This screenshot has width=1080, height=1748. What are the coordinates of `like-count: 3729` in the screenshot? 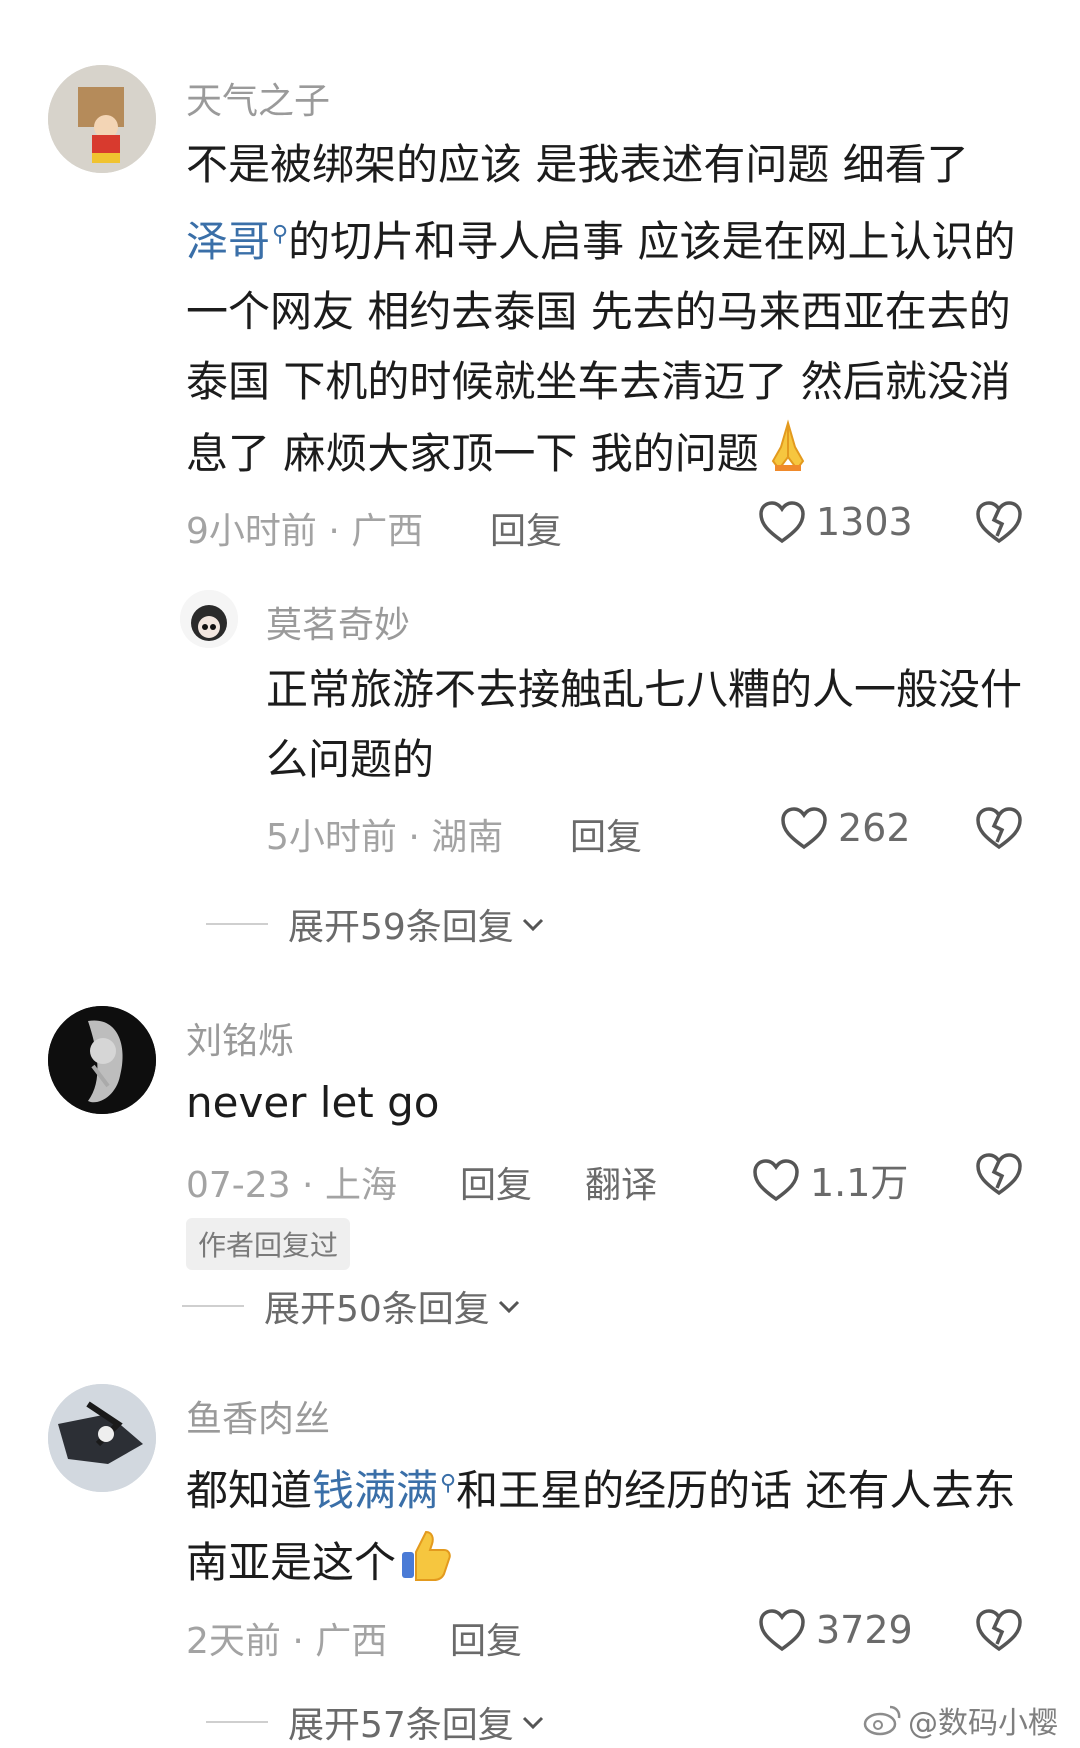 It's located at (864, 1630).